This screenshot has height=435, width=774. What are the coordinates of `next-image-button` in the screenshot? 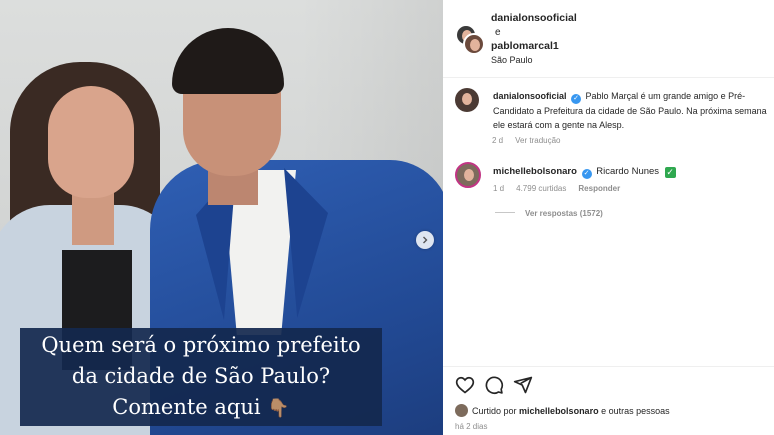 It's located at (425, 240).